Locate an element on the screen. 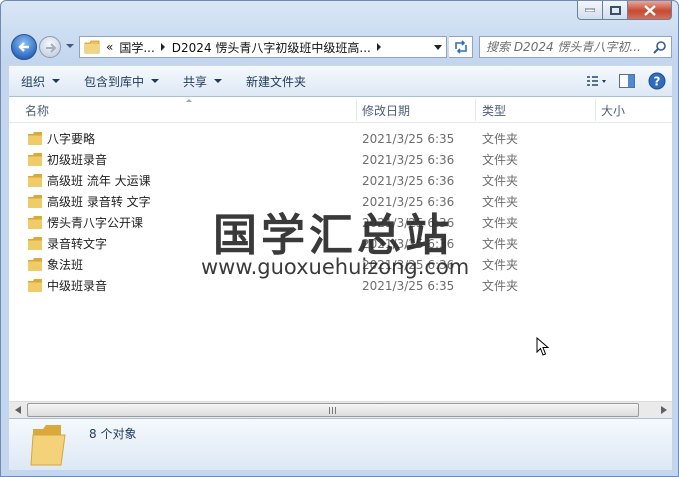  horizontal-scrollbar is located at coordinates (340, 409).